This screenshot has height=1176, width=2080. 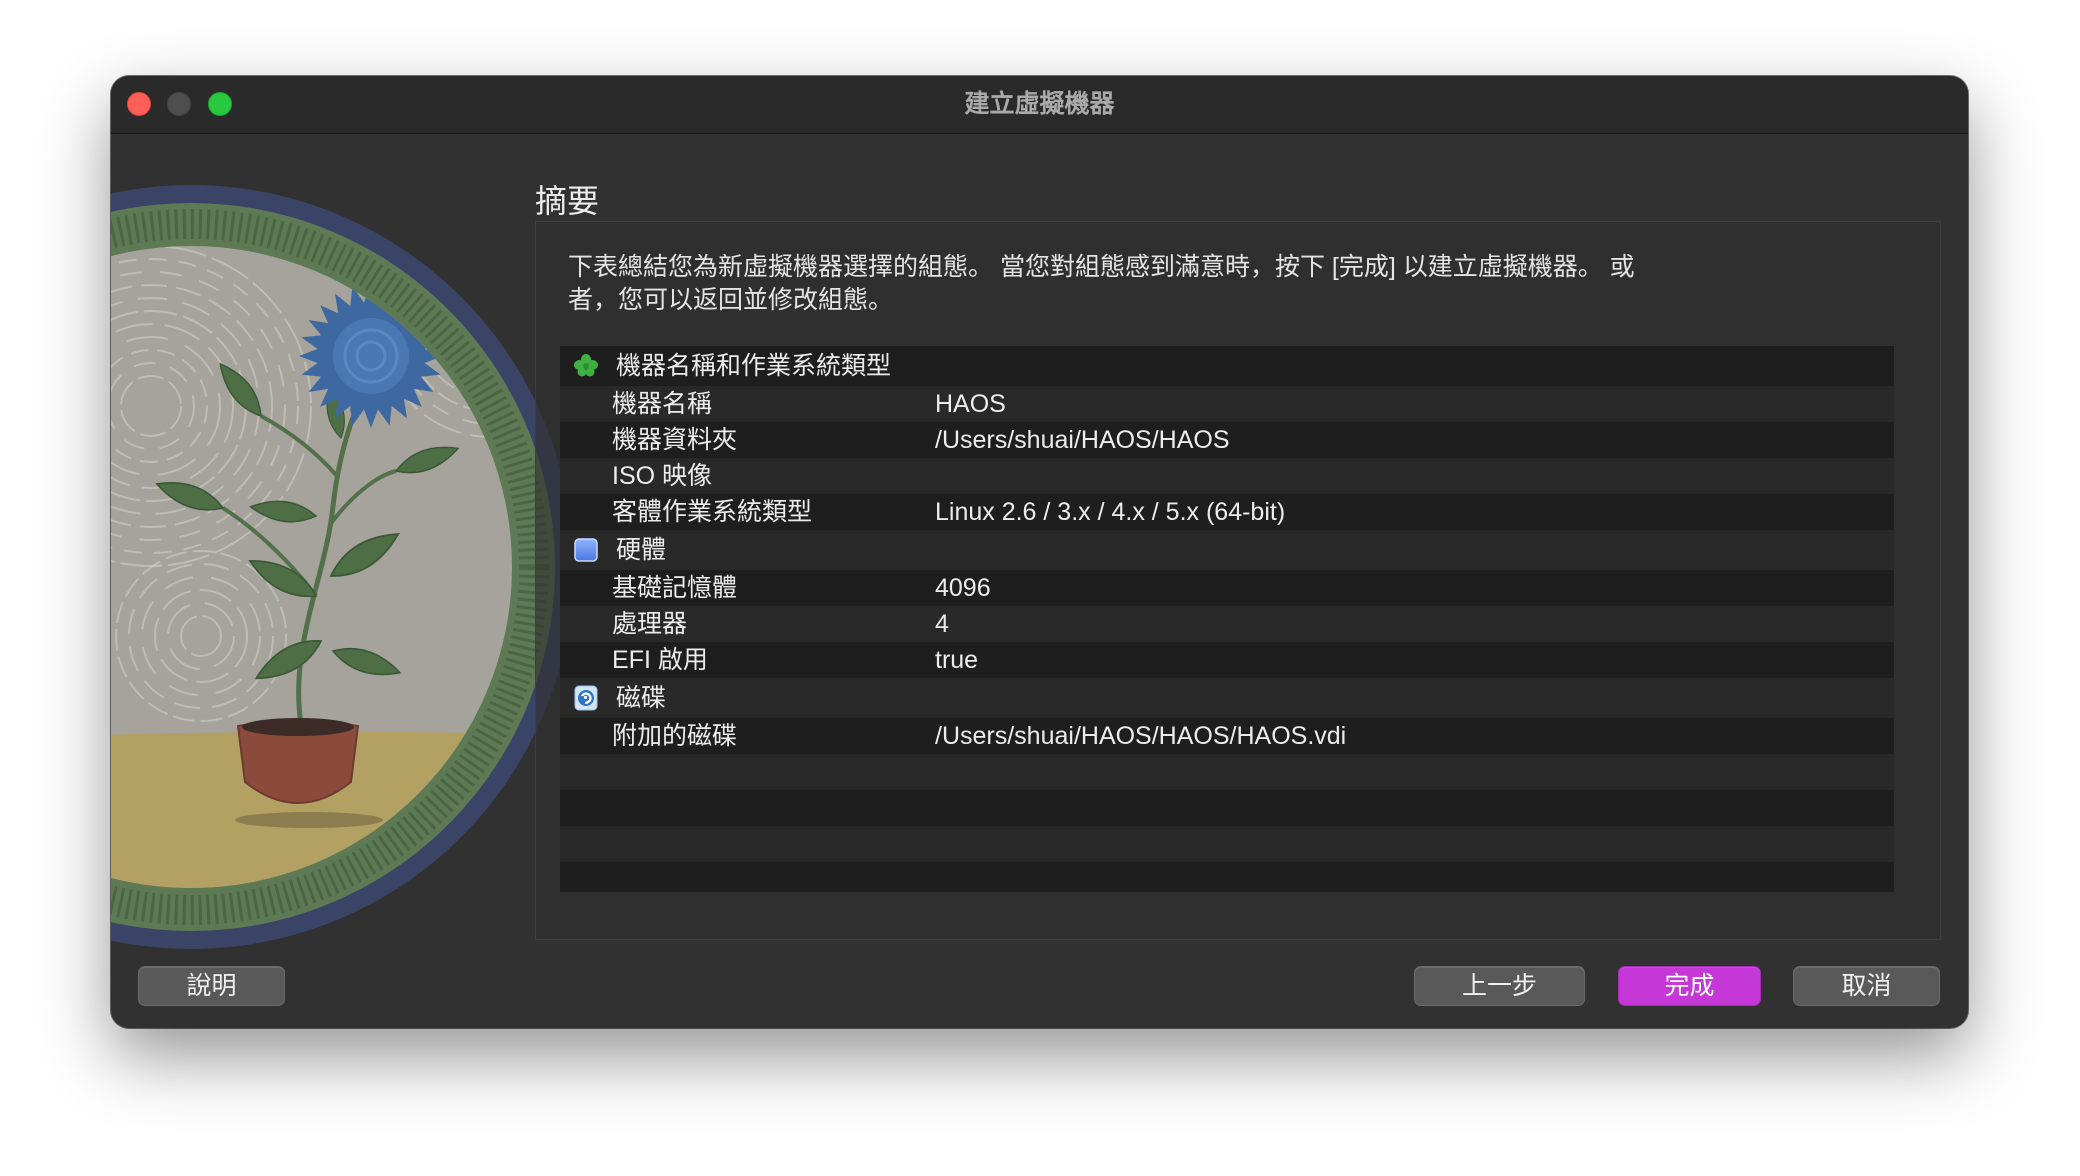 What do you see at coordinates (586, 550) in the screenshot?
I see `hardware-square-icon` at bounding box center [586, 550].